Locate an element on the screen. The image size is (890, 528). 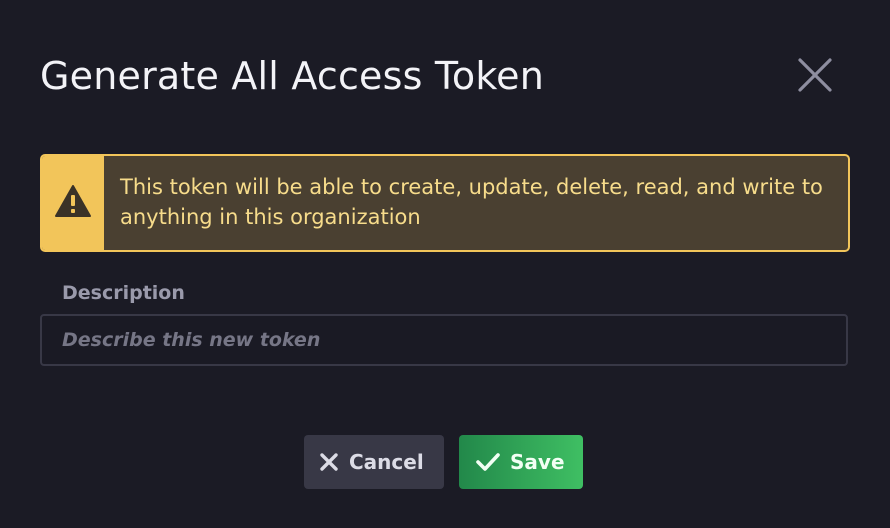
cancel-label: Cancel is located at coordinates (386, 462).